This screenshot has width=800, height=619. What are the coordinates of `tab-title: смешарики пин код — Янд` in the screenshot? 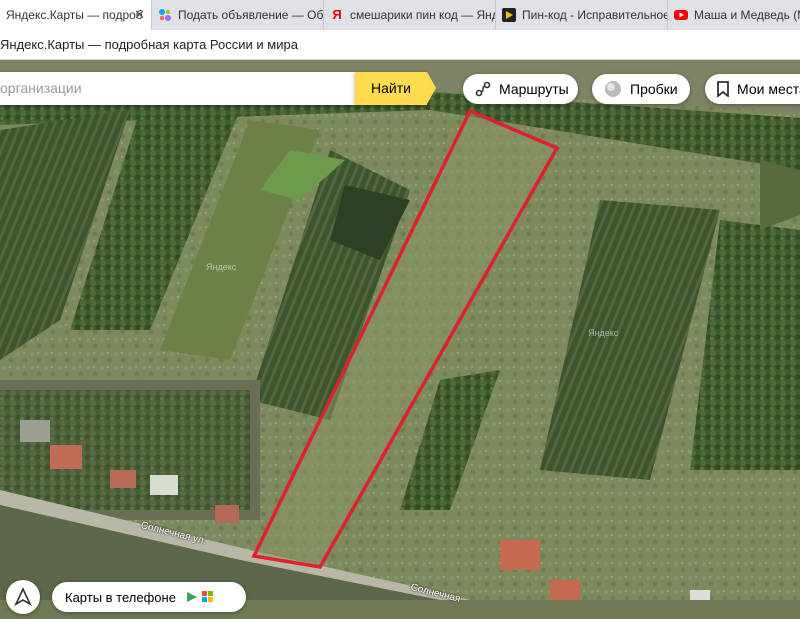 It's located at (422, 15).